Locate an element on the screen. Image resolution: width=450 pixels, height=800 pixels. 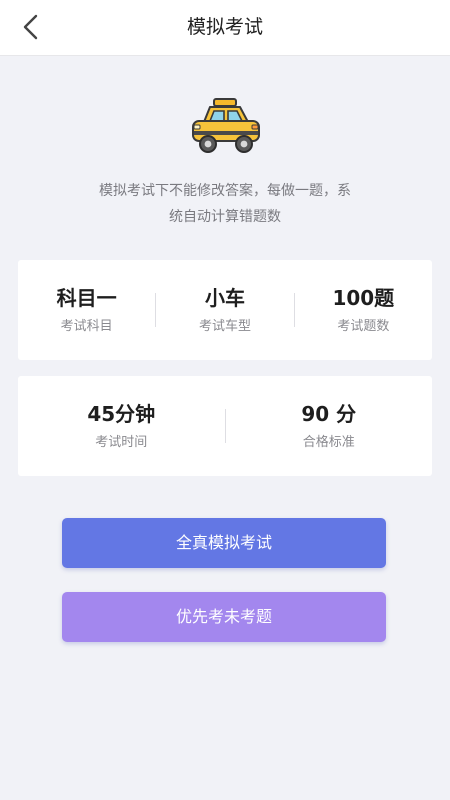
questions-value: 100题 is located at coordinates (363, 298).